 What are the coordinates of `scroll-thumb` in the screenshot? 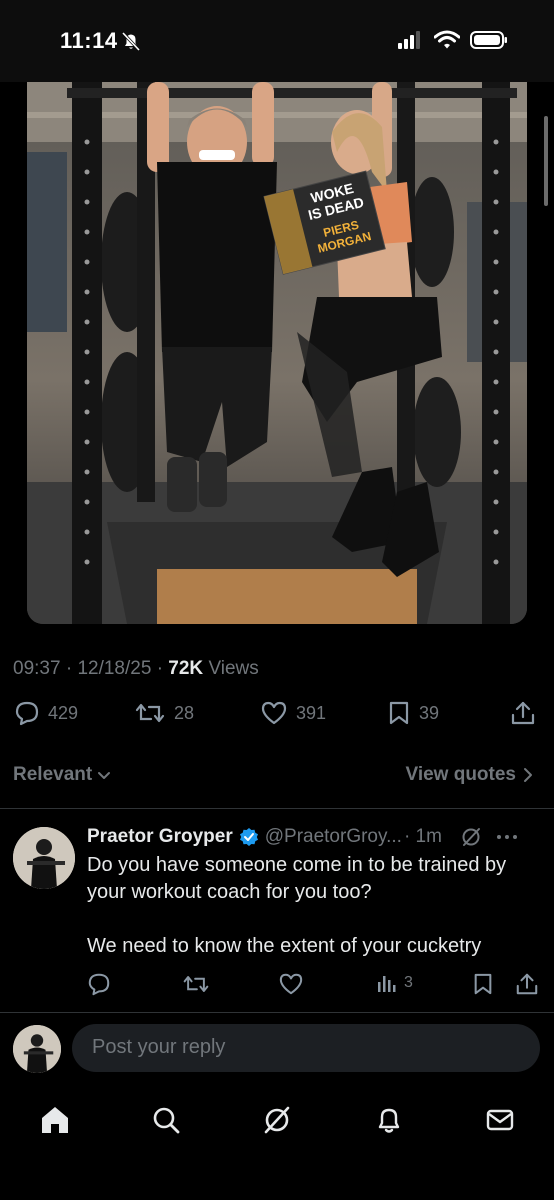 It's located at (546, 161).